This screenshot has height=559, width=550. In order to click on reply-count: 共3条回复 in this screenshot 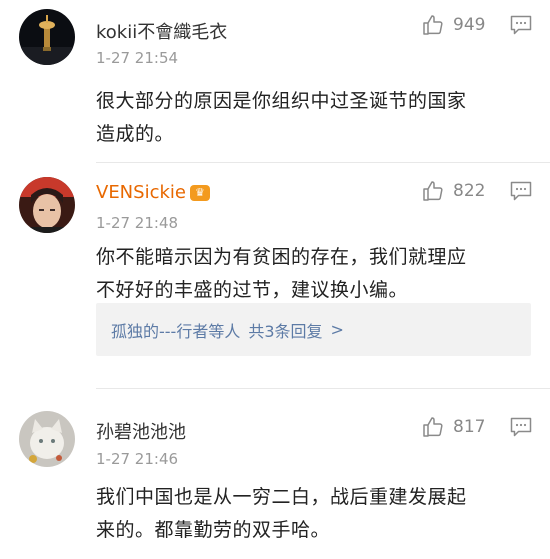, I will do `click(285, 331)`.